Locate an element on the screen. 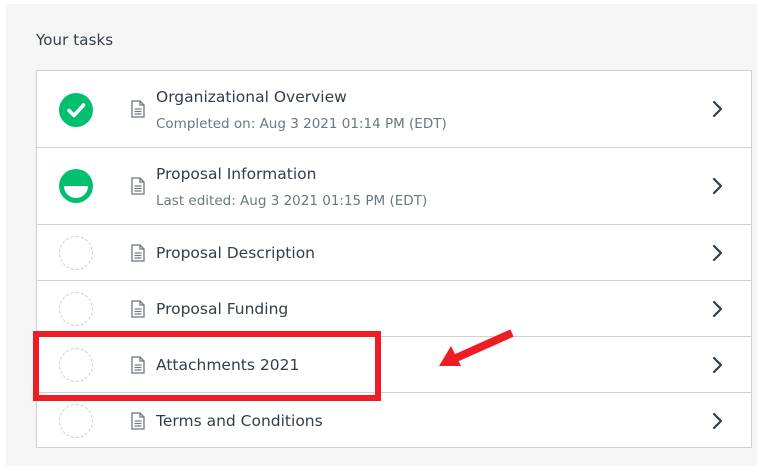 This screenshot has width=757, height=466. task-title: Proposal Description is located at coordinates (235, 253).